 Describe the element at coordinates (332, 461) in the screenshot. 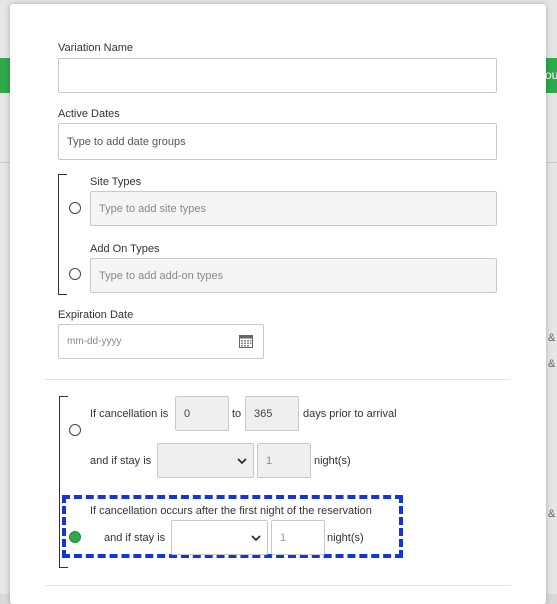

I see `rule1-nights-suffix: night(s)` at that location.